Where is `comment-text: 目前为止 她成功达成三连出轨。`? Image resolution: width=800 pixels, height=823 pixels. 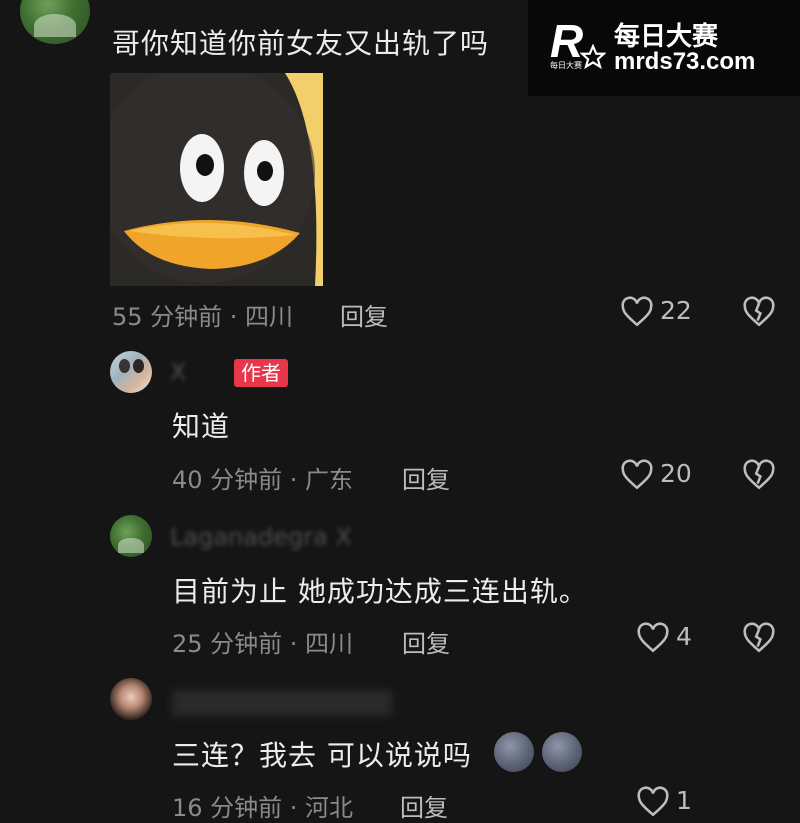
comment-text: 目前为止 她成功达成三连出轨。 is located at coordinates (380, 591).